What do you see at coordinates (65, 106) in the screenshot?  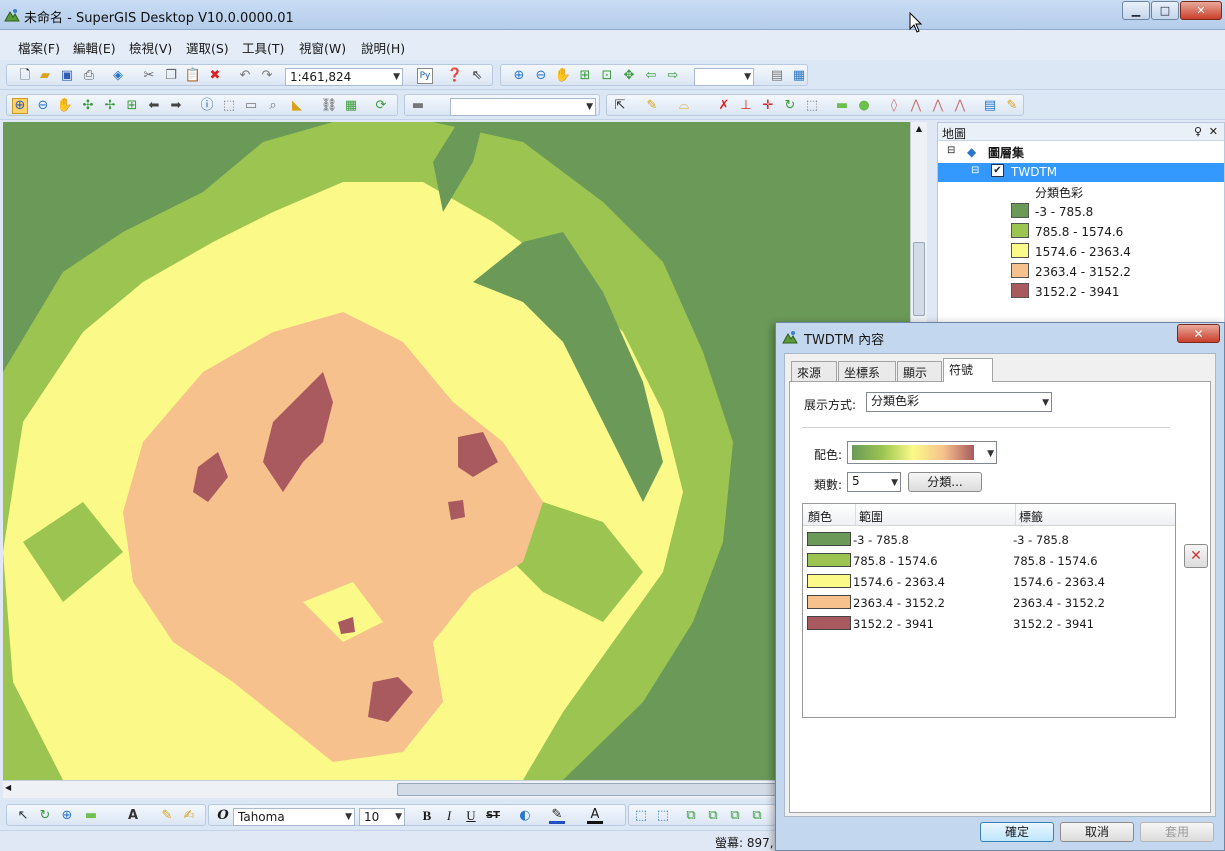 I see `pan-hand-icon: ✋` at bounding box center [65, 106].